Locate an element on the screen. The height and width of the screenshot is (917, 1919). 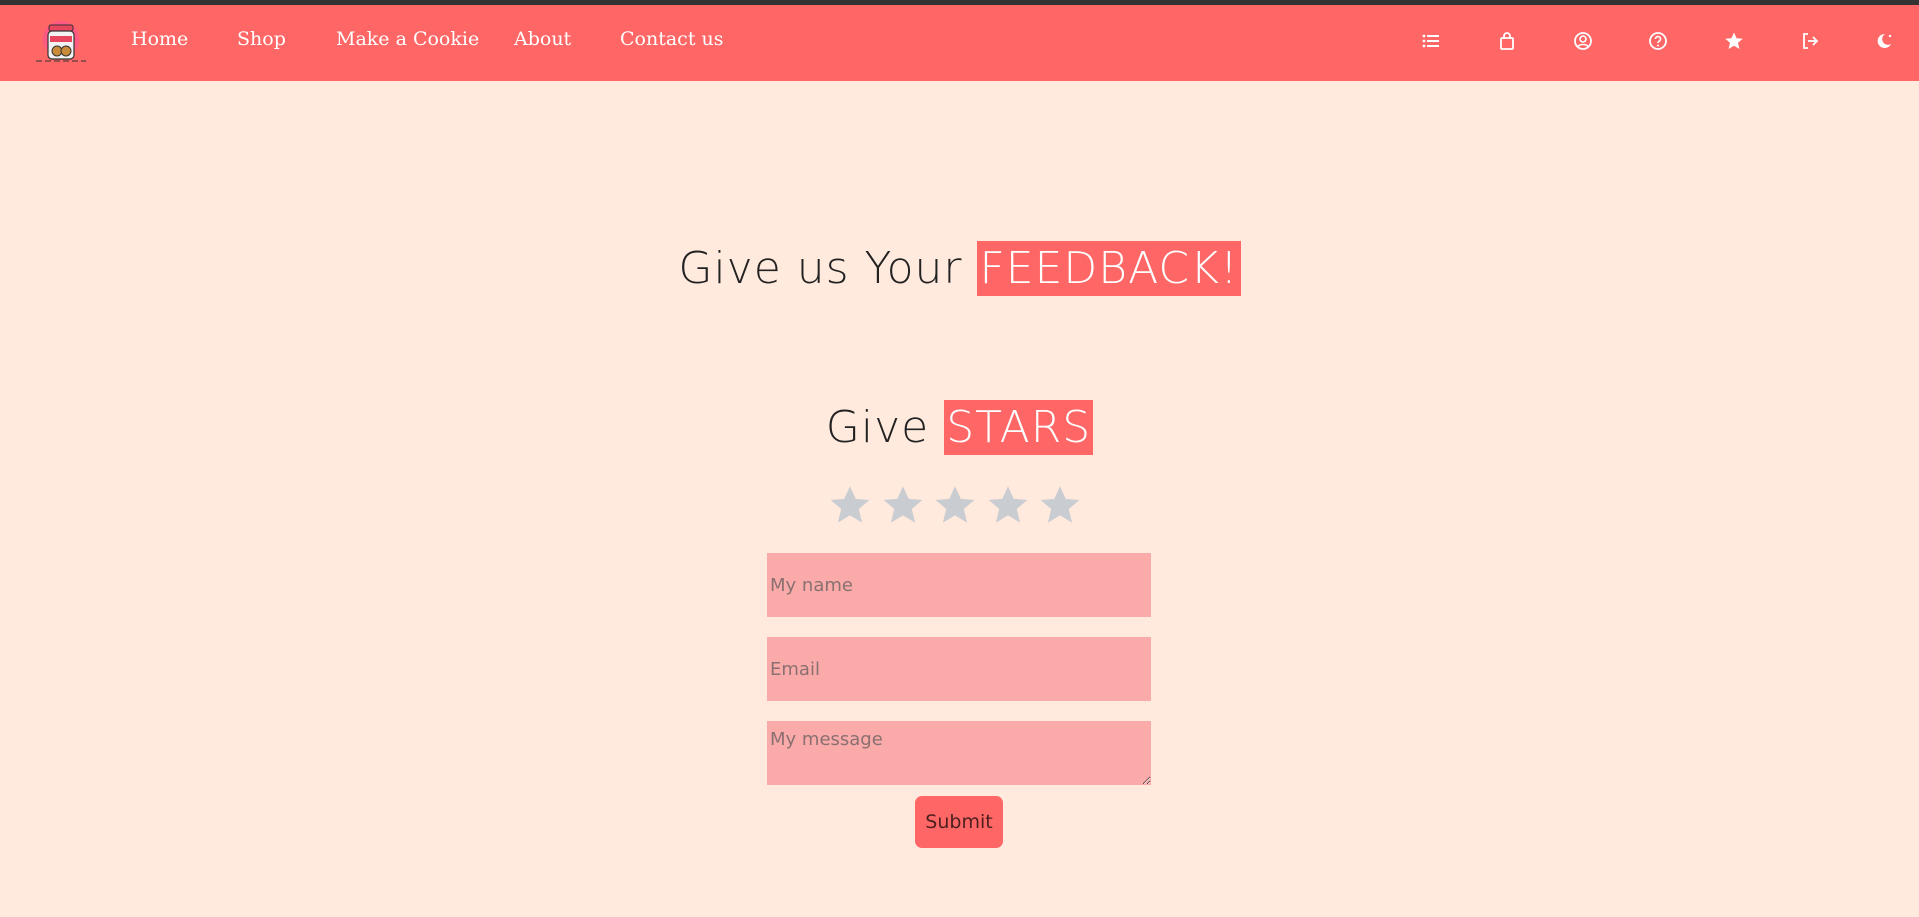
nav-contact-us: Contact us is located at coordinates (671, 39).